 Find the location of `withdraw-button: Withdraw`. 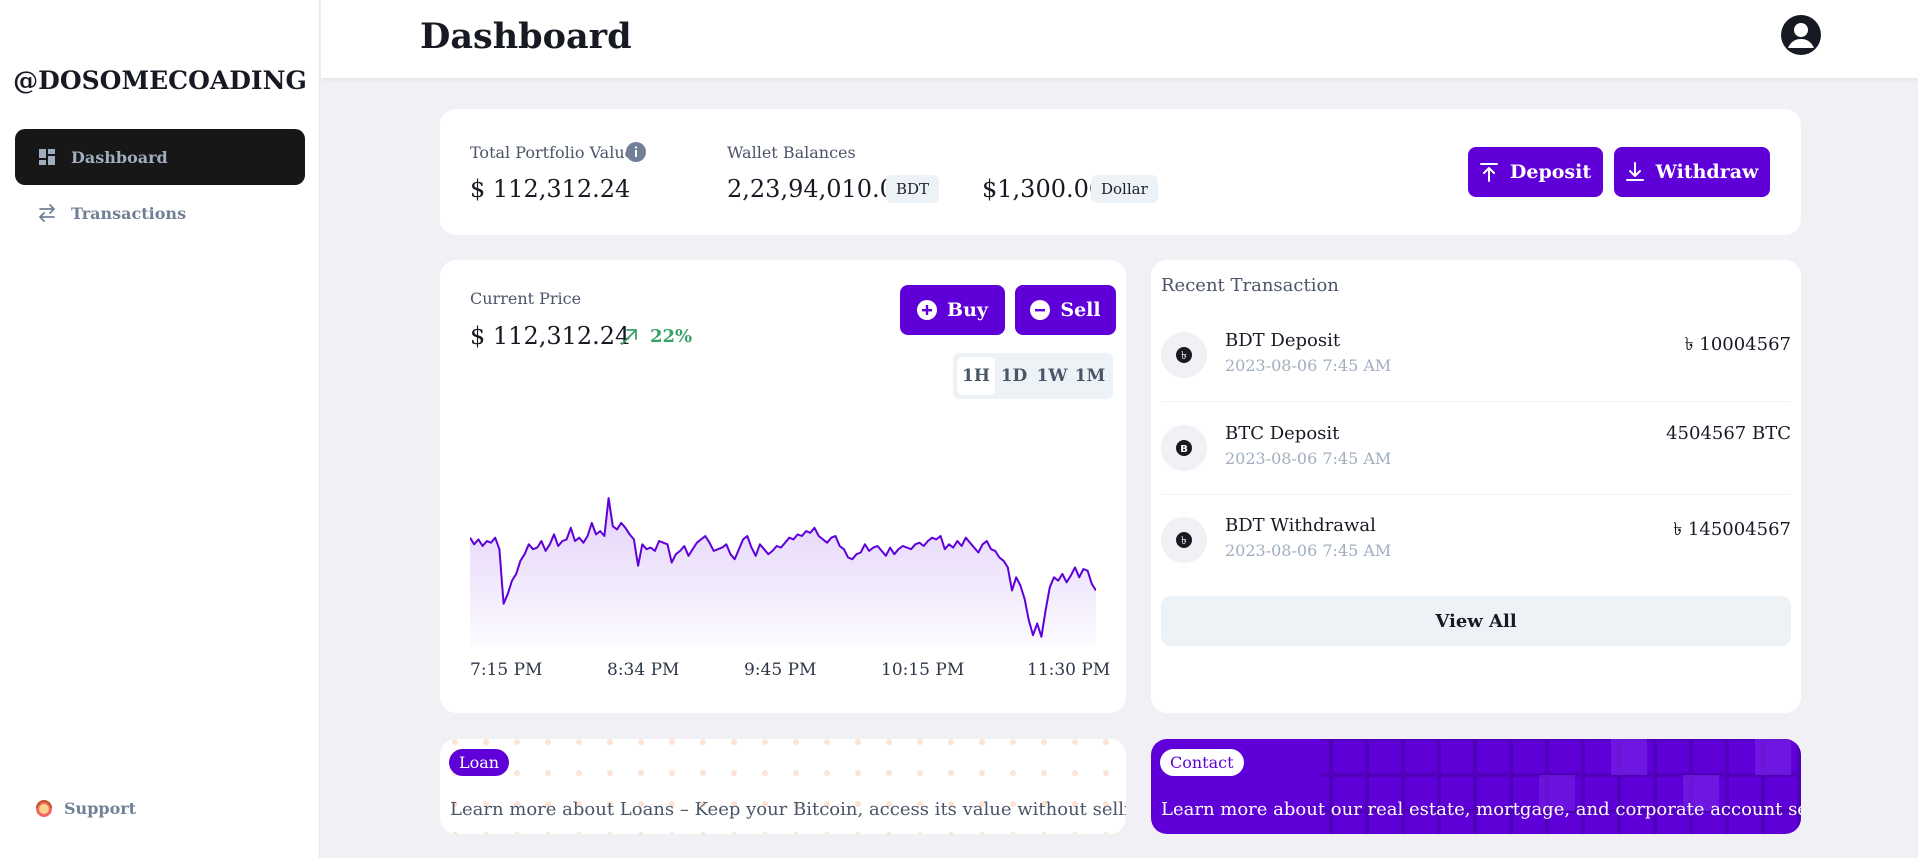

withdraw-button: Withdraw is located at coordinates (1692, 172).